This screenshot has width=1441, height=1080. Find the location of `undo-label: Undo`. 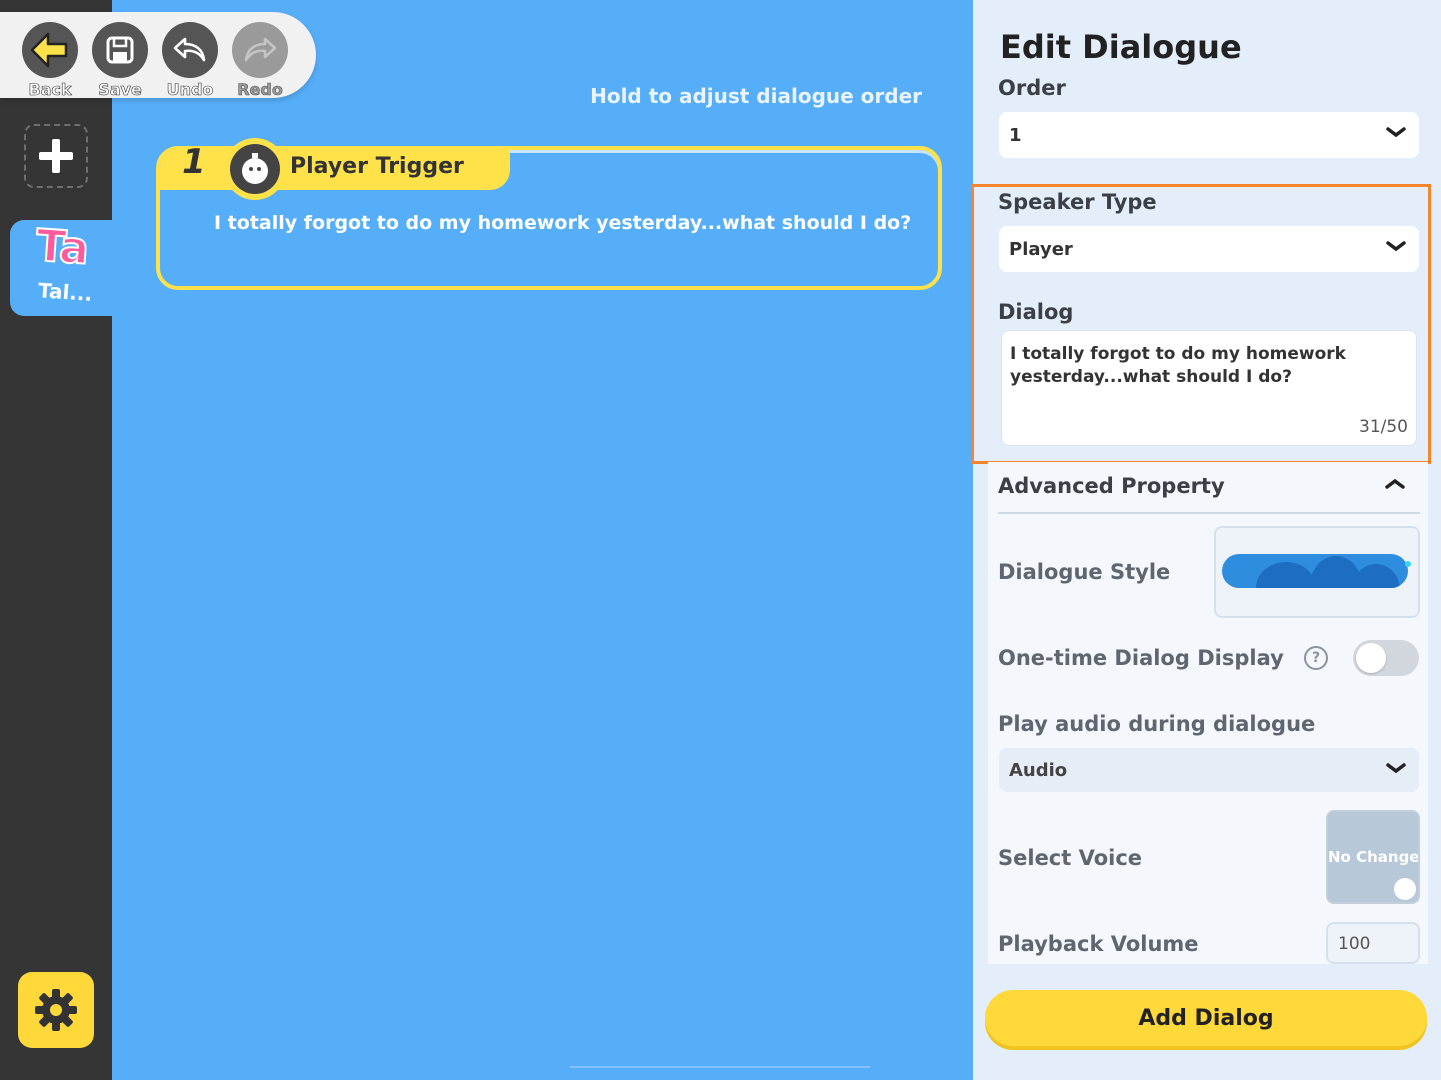

undo-label: Undo is located at coordinates (190, 90).